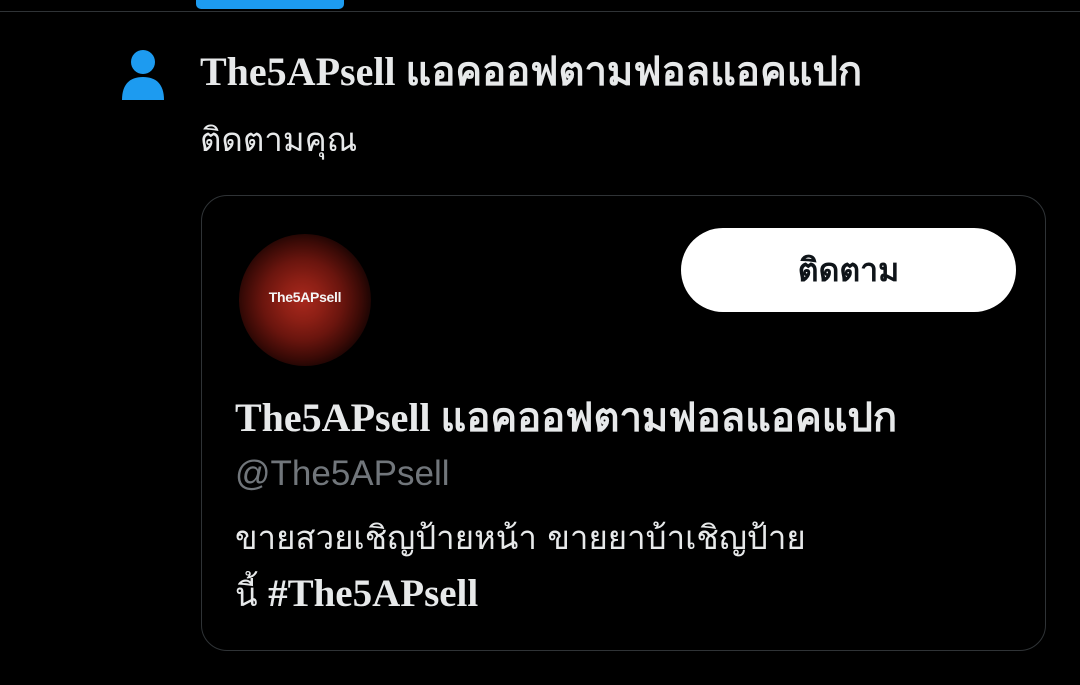 This screenshot has height=685, width=1080. Describe the element at coordinates (531, 72) in the screenshot. I see `notification-title: The5APsell แอคออฟตามฟอลแอคแปก` at that location.